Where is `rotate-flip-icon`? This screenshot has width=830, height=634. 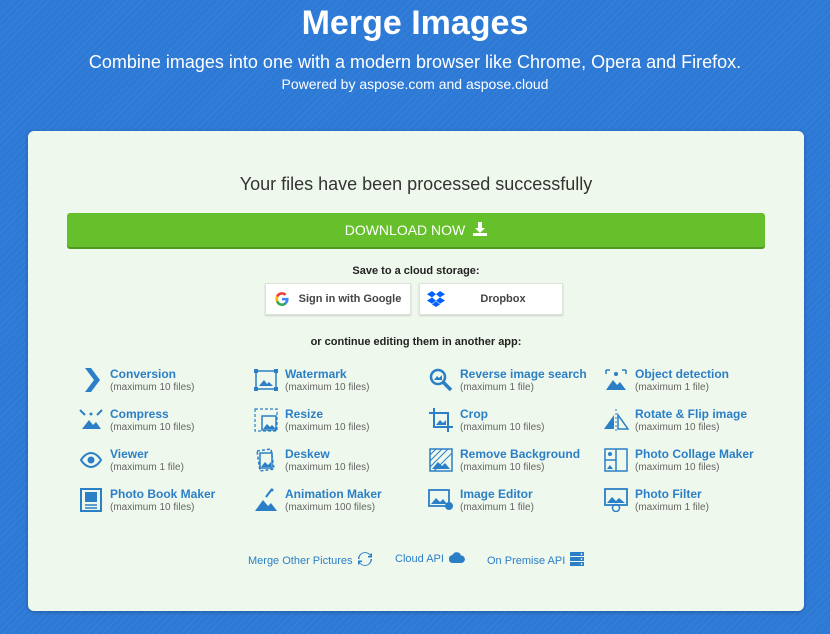 rotate-flip-icon is located at coordinates (616, 420).